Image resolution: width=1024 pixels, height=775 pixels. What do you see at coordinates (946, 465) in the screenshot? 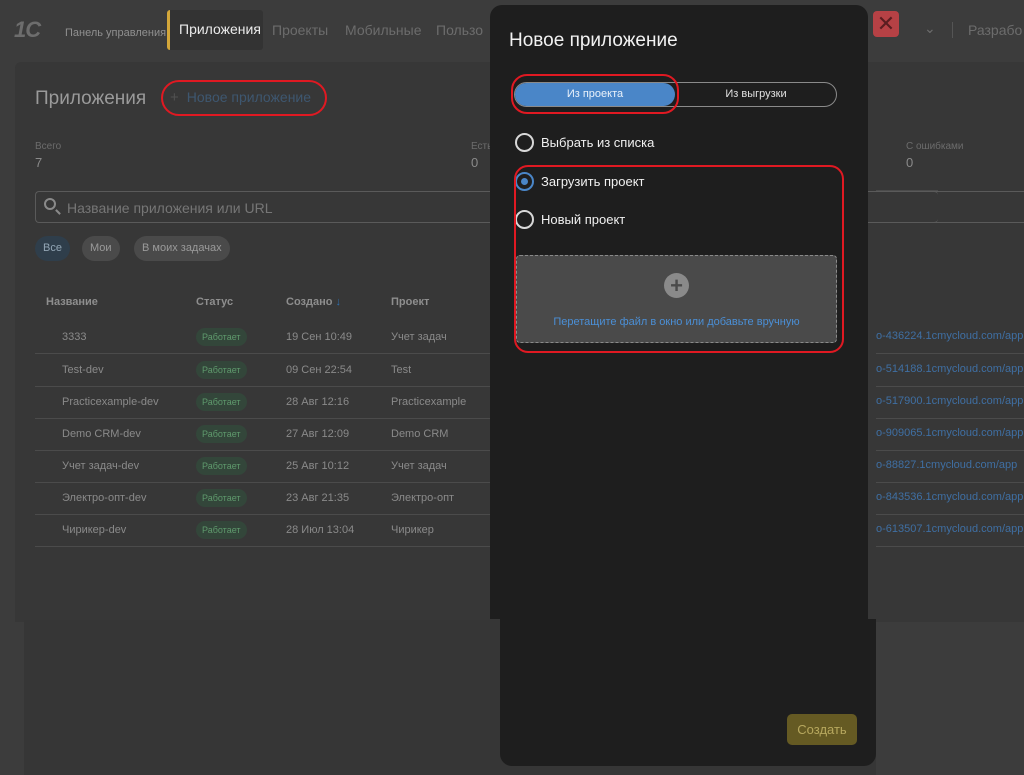
I see `app-url-link: o-88827.1cmycloud.com/app` at bounding box center [946, 465].